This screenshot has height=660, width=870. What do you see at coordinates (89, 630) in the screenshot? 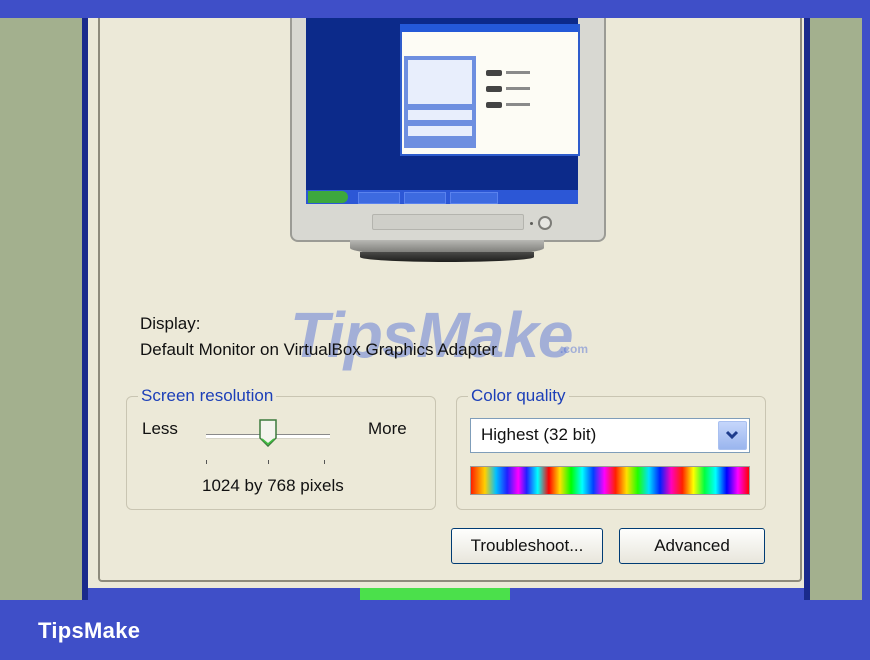
I see `footer-brand-text: TipsMake` at bounding box center [89, 630].